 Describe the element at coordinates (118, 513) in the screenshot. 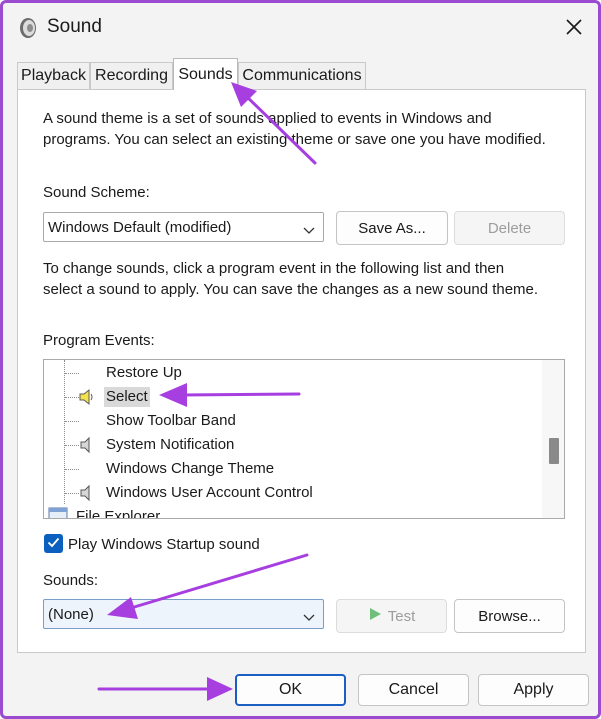

I see `event-label: File Explorer` at that location.